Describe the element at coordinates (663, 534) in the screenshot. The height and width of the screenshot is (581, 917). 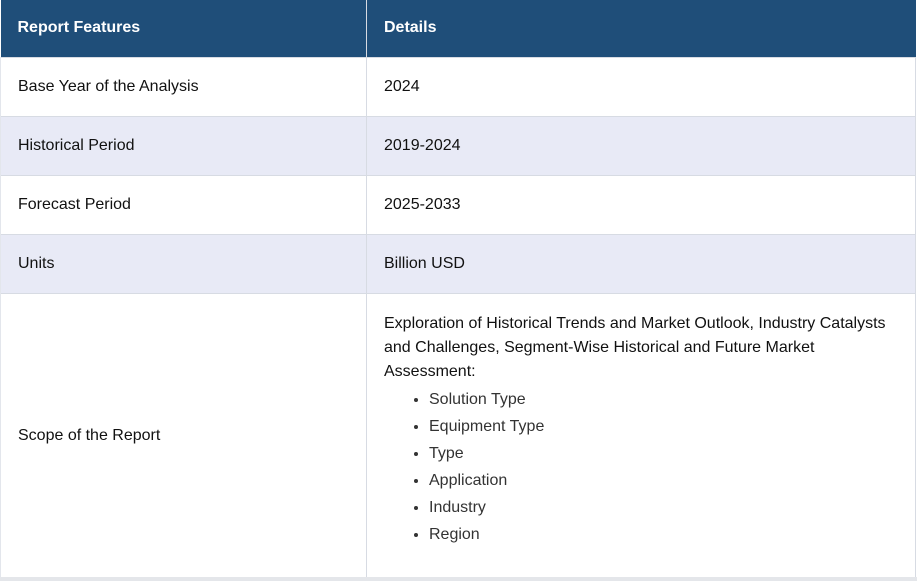
I see `list-item: Region` at that location.